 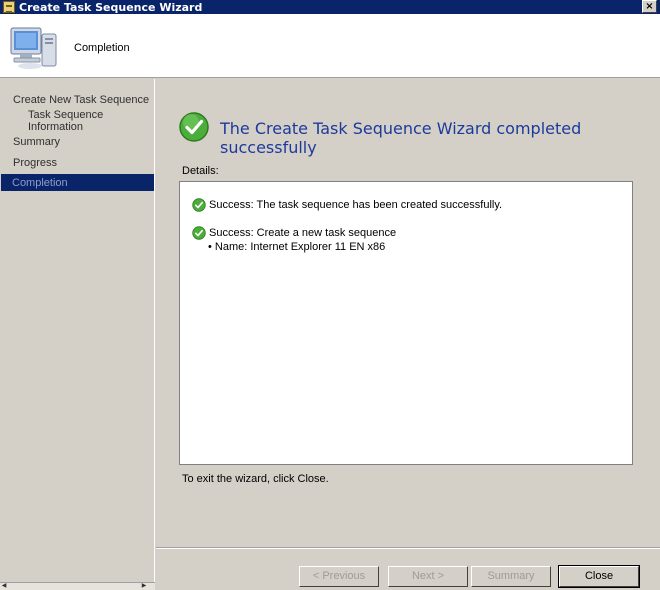 I want to click on window-title: Create Task Sequence Wizard, so click(x=111, y=7).